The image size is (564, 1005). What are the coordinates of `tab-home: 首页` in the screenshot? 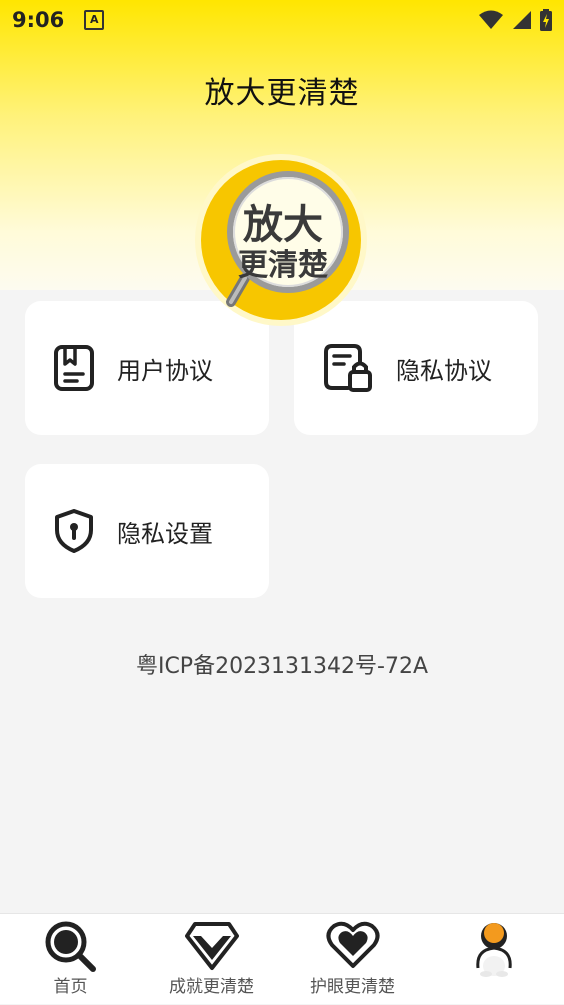 It's located at (70, 959).